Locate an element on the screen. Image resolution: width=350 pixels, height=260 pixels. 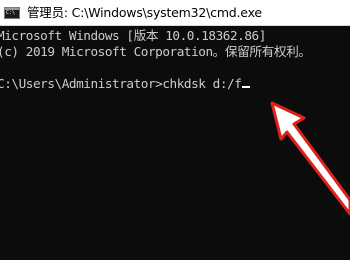
red-arrow-icon is located at coordinates (310, 158).